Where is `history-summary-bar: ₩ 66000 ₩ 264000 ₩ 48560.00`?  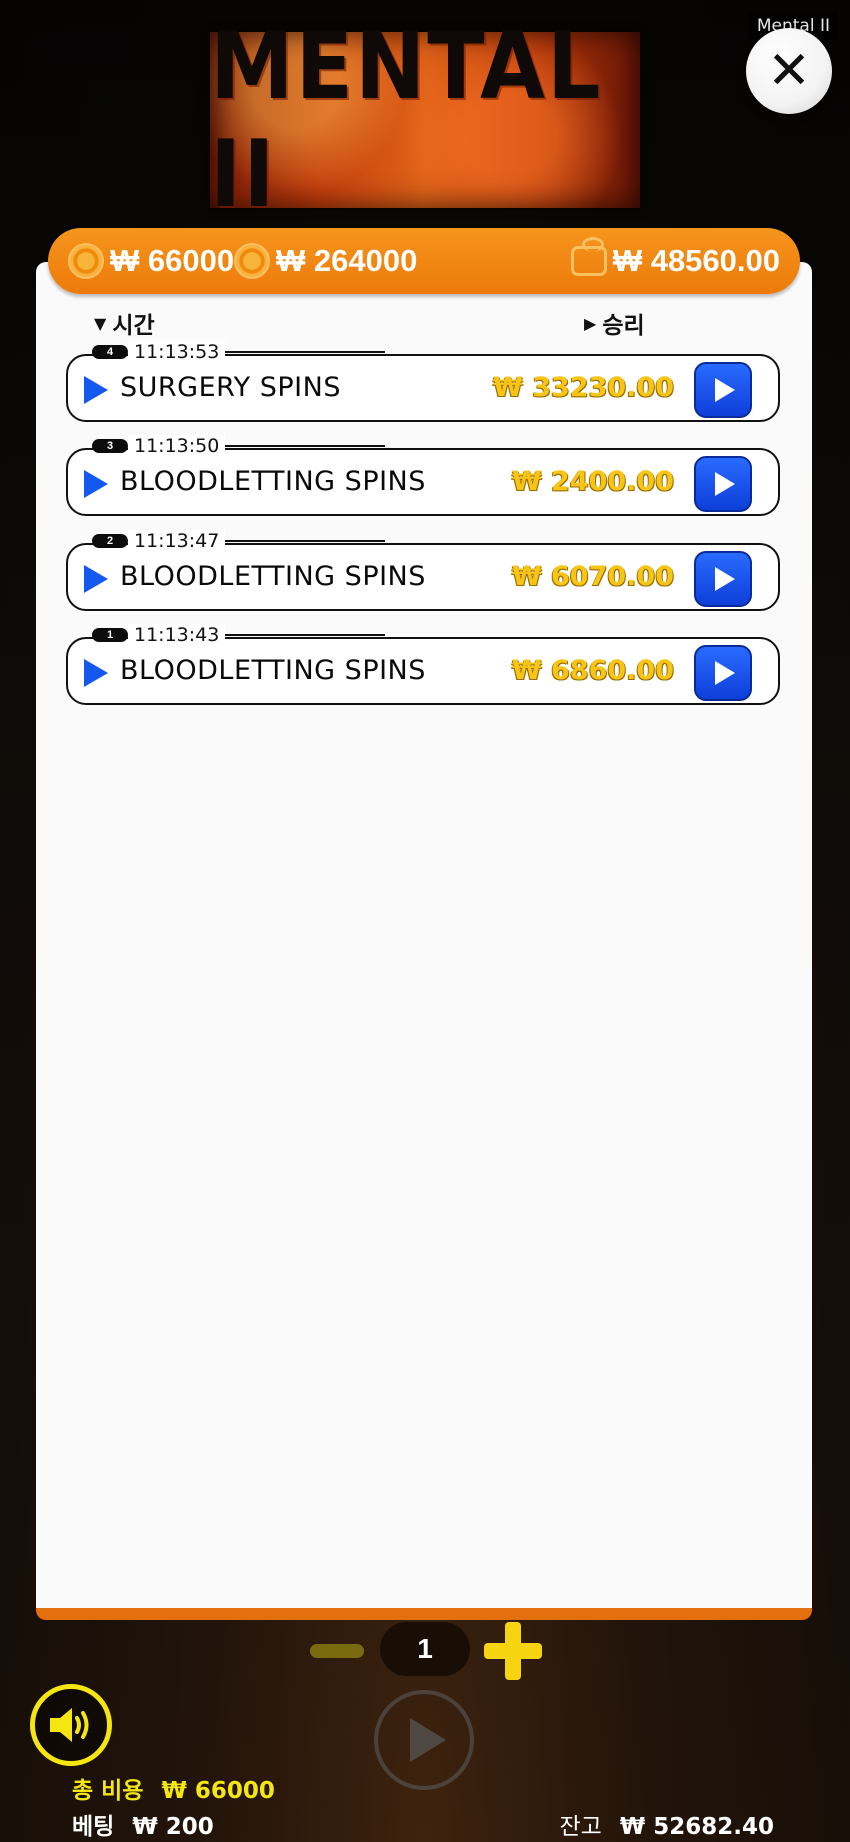
history-summary-bar: ₩ 66000 ₩ 264000 ₩ 48560.00 is located at coordinates (424, 261).